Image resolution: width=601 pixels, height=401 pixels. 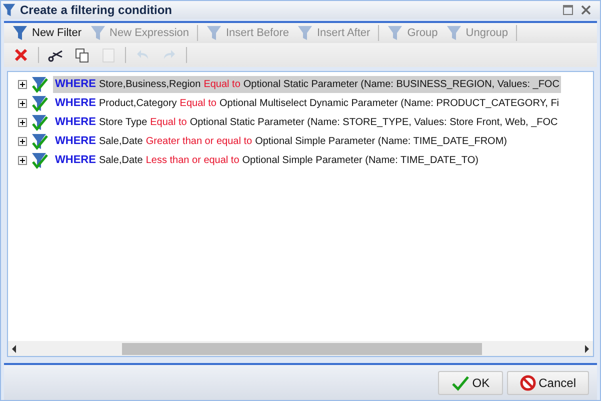 I want to click on operator-text: Less than or equal to, so click(x=193, y=161).